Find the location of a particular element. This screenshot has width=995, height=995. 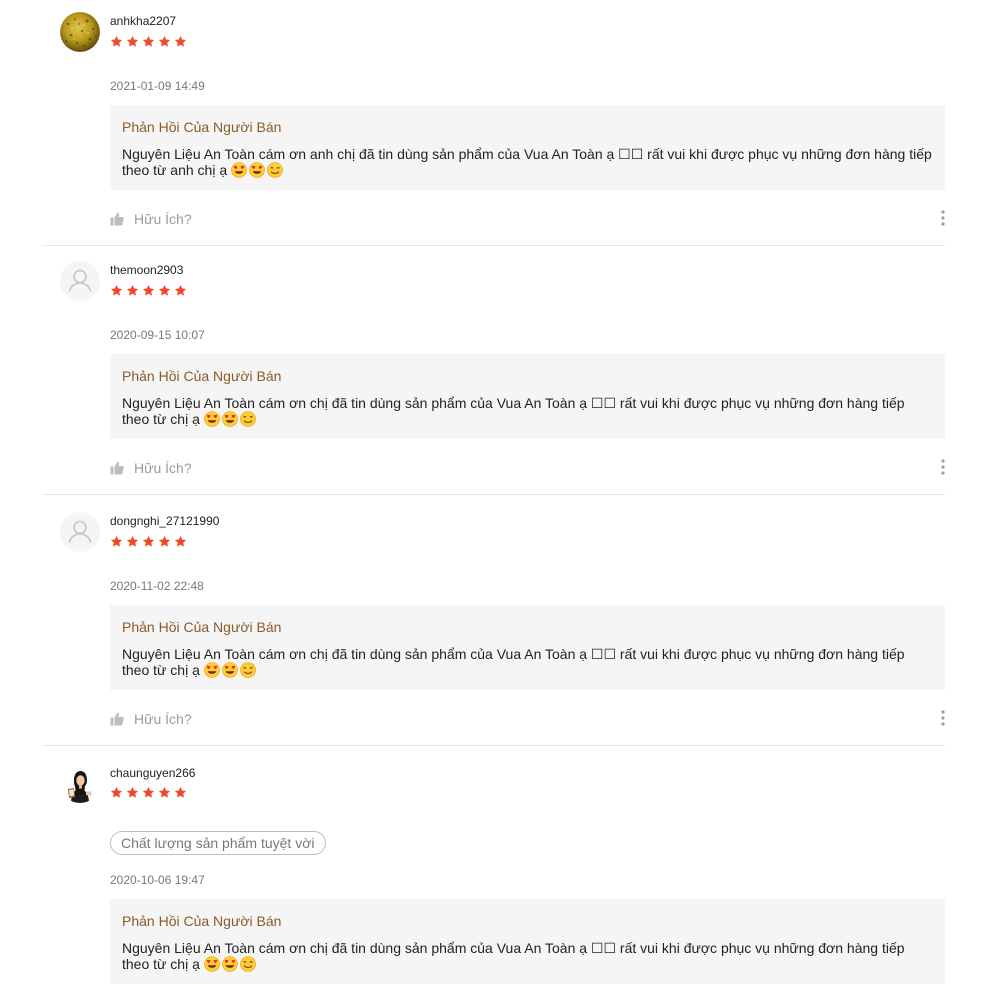

reviewer-username: anhkha2207 is located at coordinates (143, 21).